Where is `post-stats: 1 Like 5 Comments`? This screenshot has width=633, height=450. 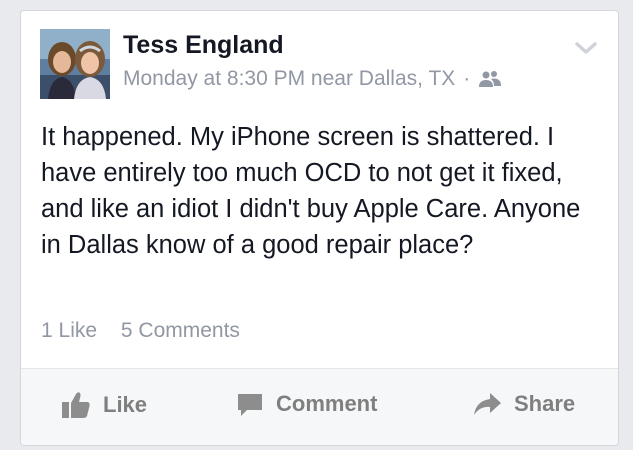
post-stats: 1 Like 5 Comments is located at coordinates (140, 331).